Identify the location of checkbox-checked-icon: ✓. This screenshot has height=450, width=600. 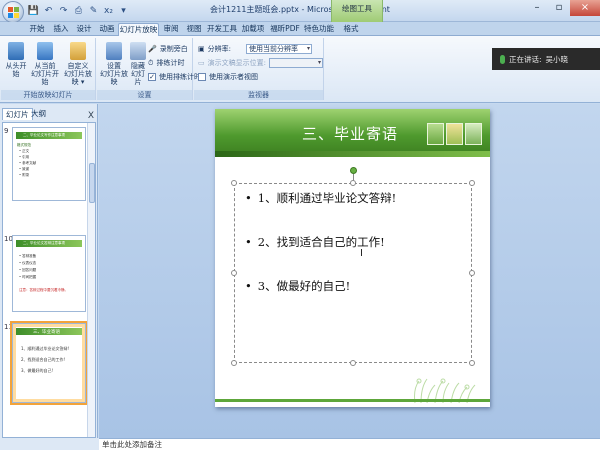
(152, 77).